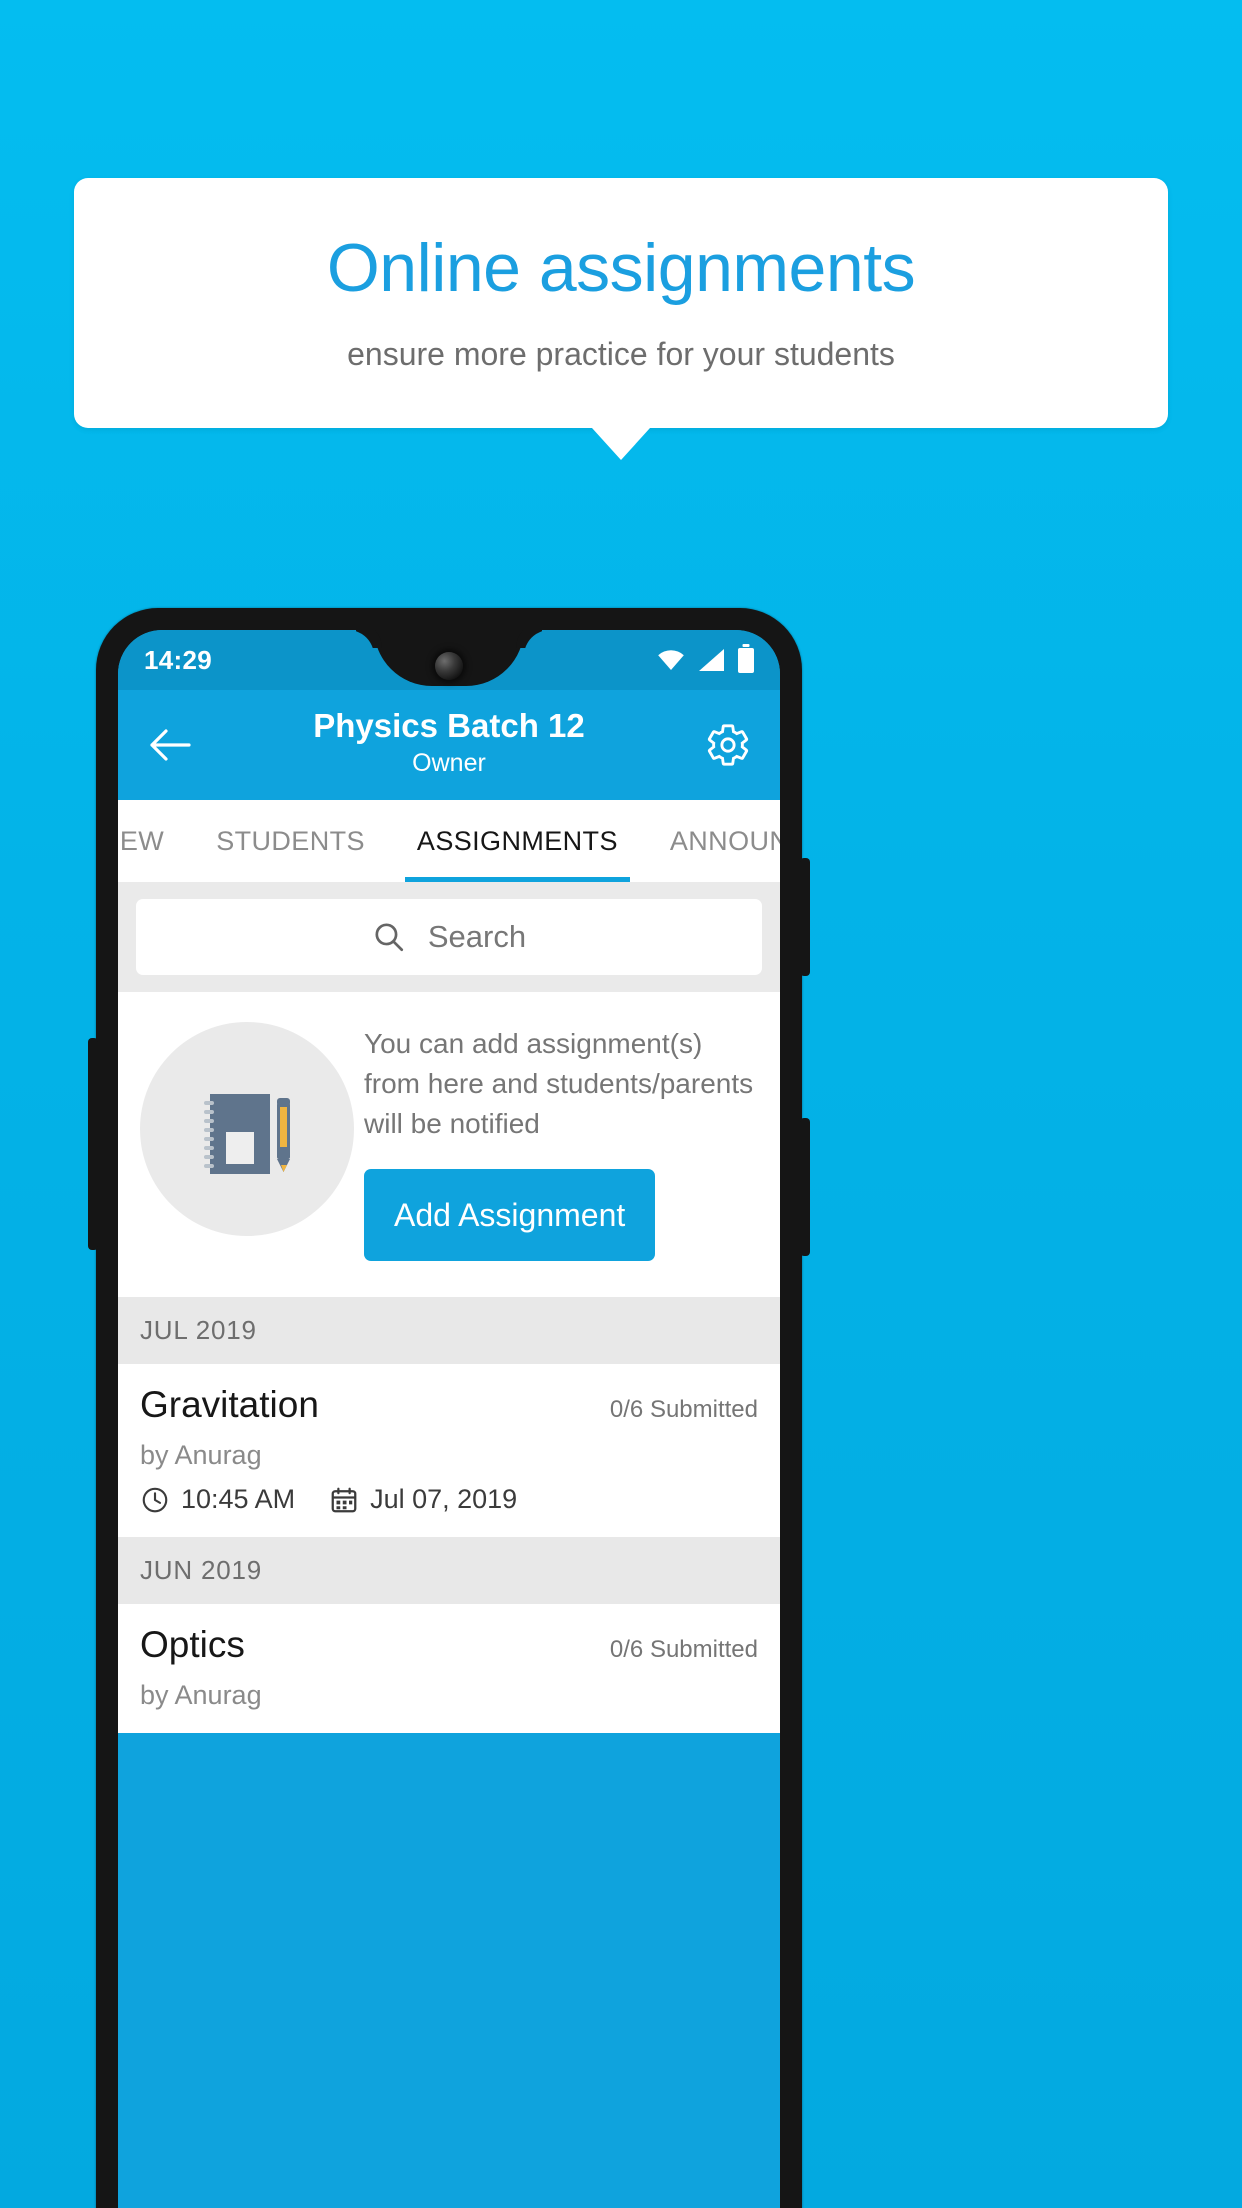 This screenshot has height=2208, width=1242. What do you see at coordinates (192, 1645) in the screenshot?
I see `assignment-title: Optics` at bounding box center [192, 1645].